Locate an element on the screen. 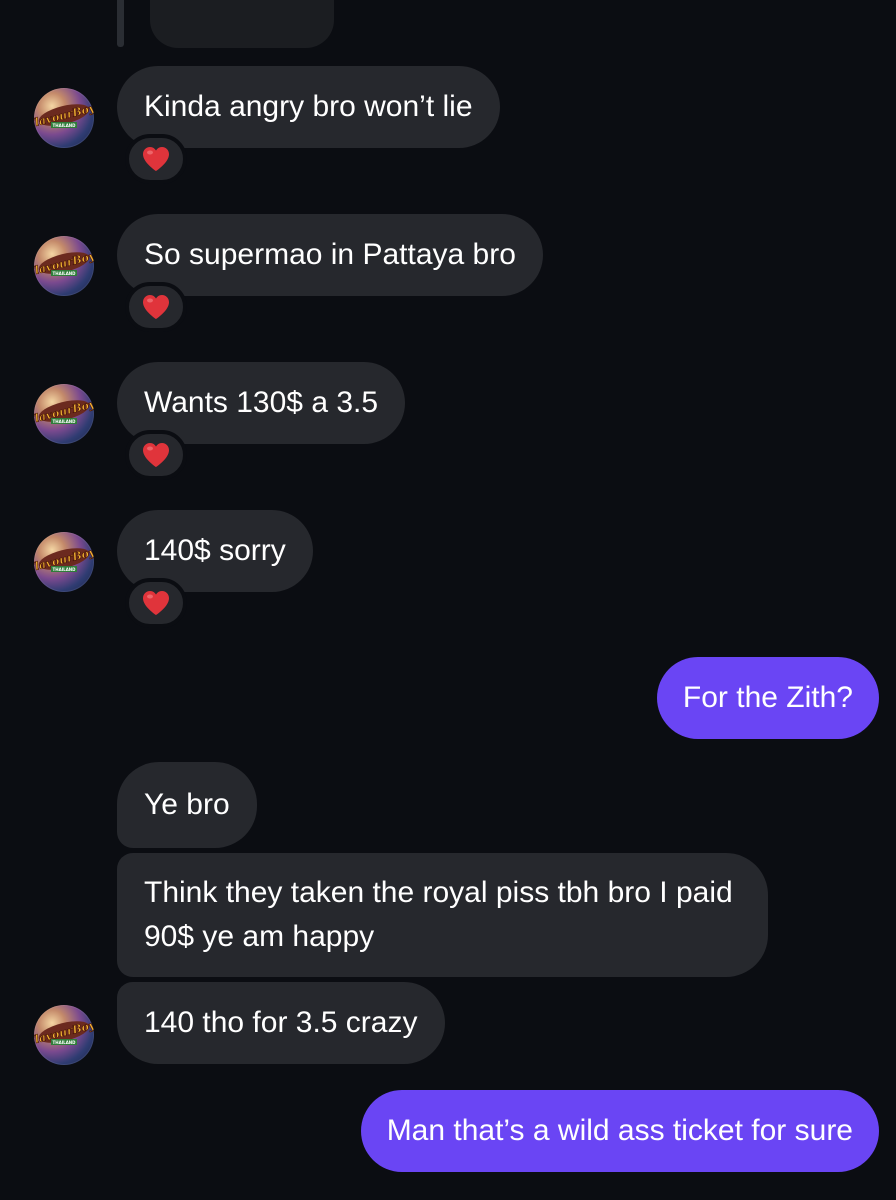 The width and height of the screenshot is (896, 1200). thread-line is located at coordinates (120, 23).